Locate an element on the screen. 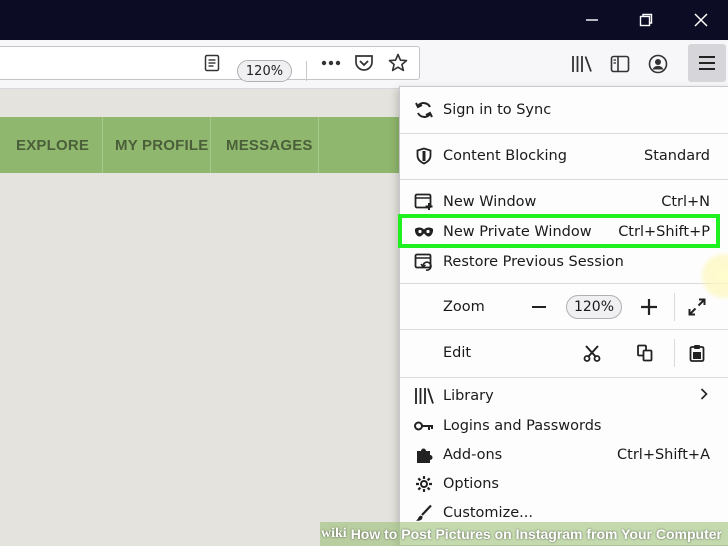  nav-explore: EXPLORE is located at coordinates (52, 145).